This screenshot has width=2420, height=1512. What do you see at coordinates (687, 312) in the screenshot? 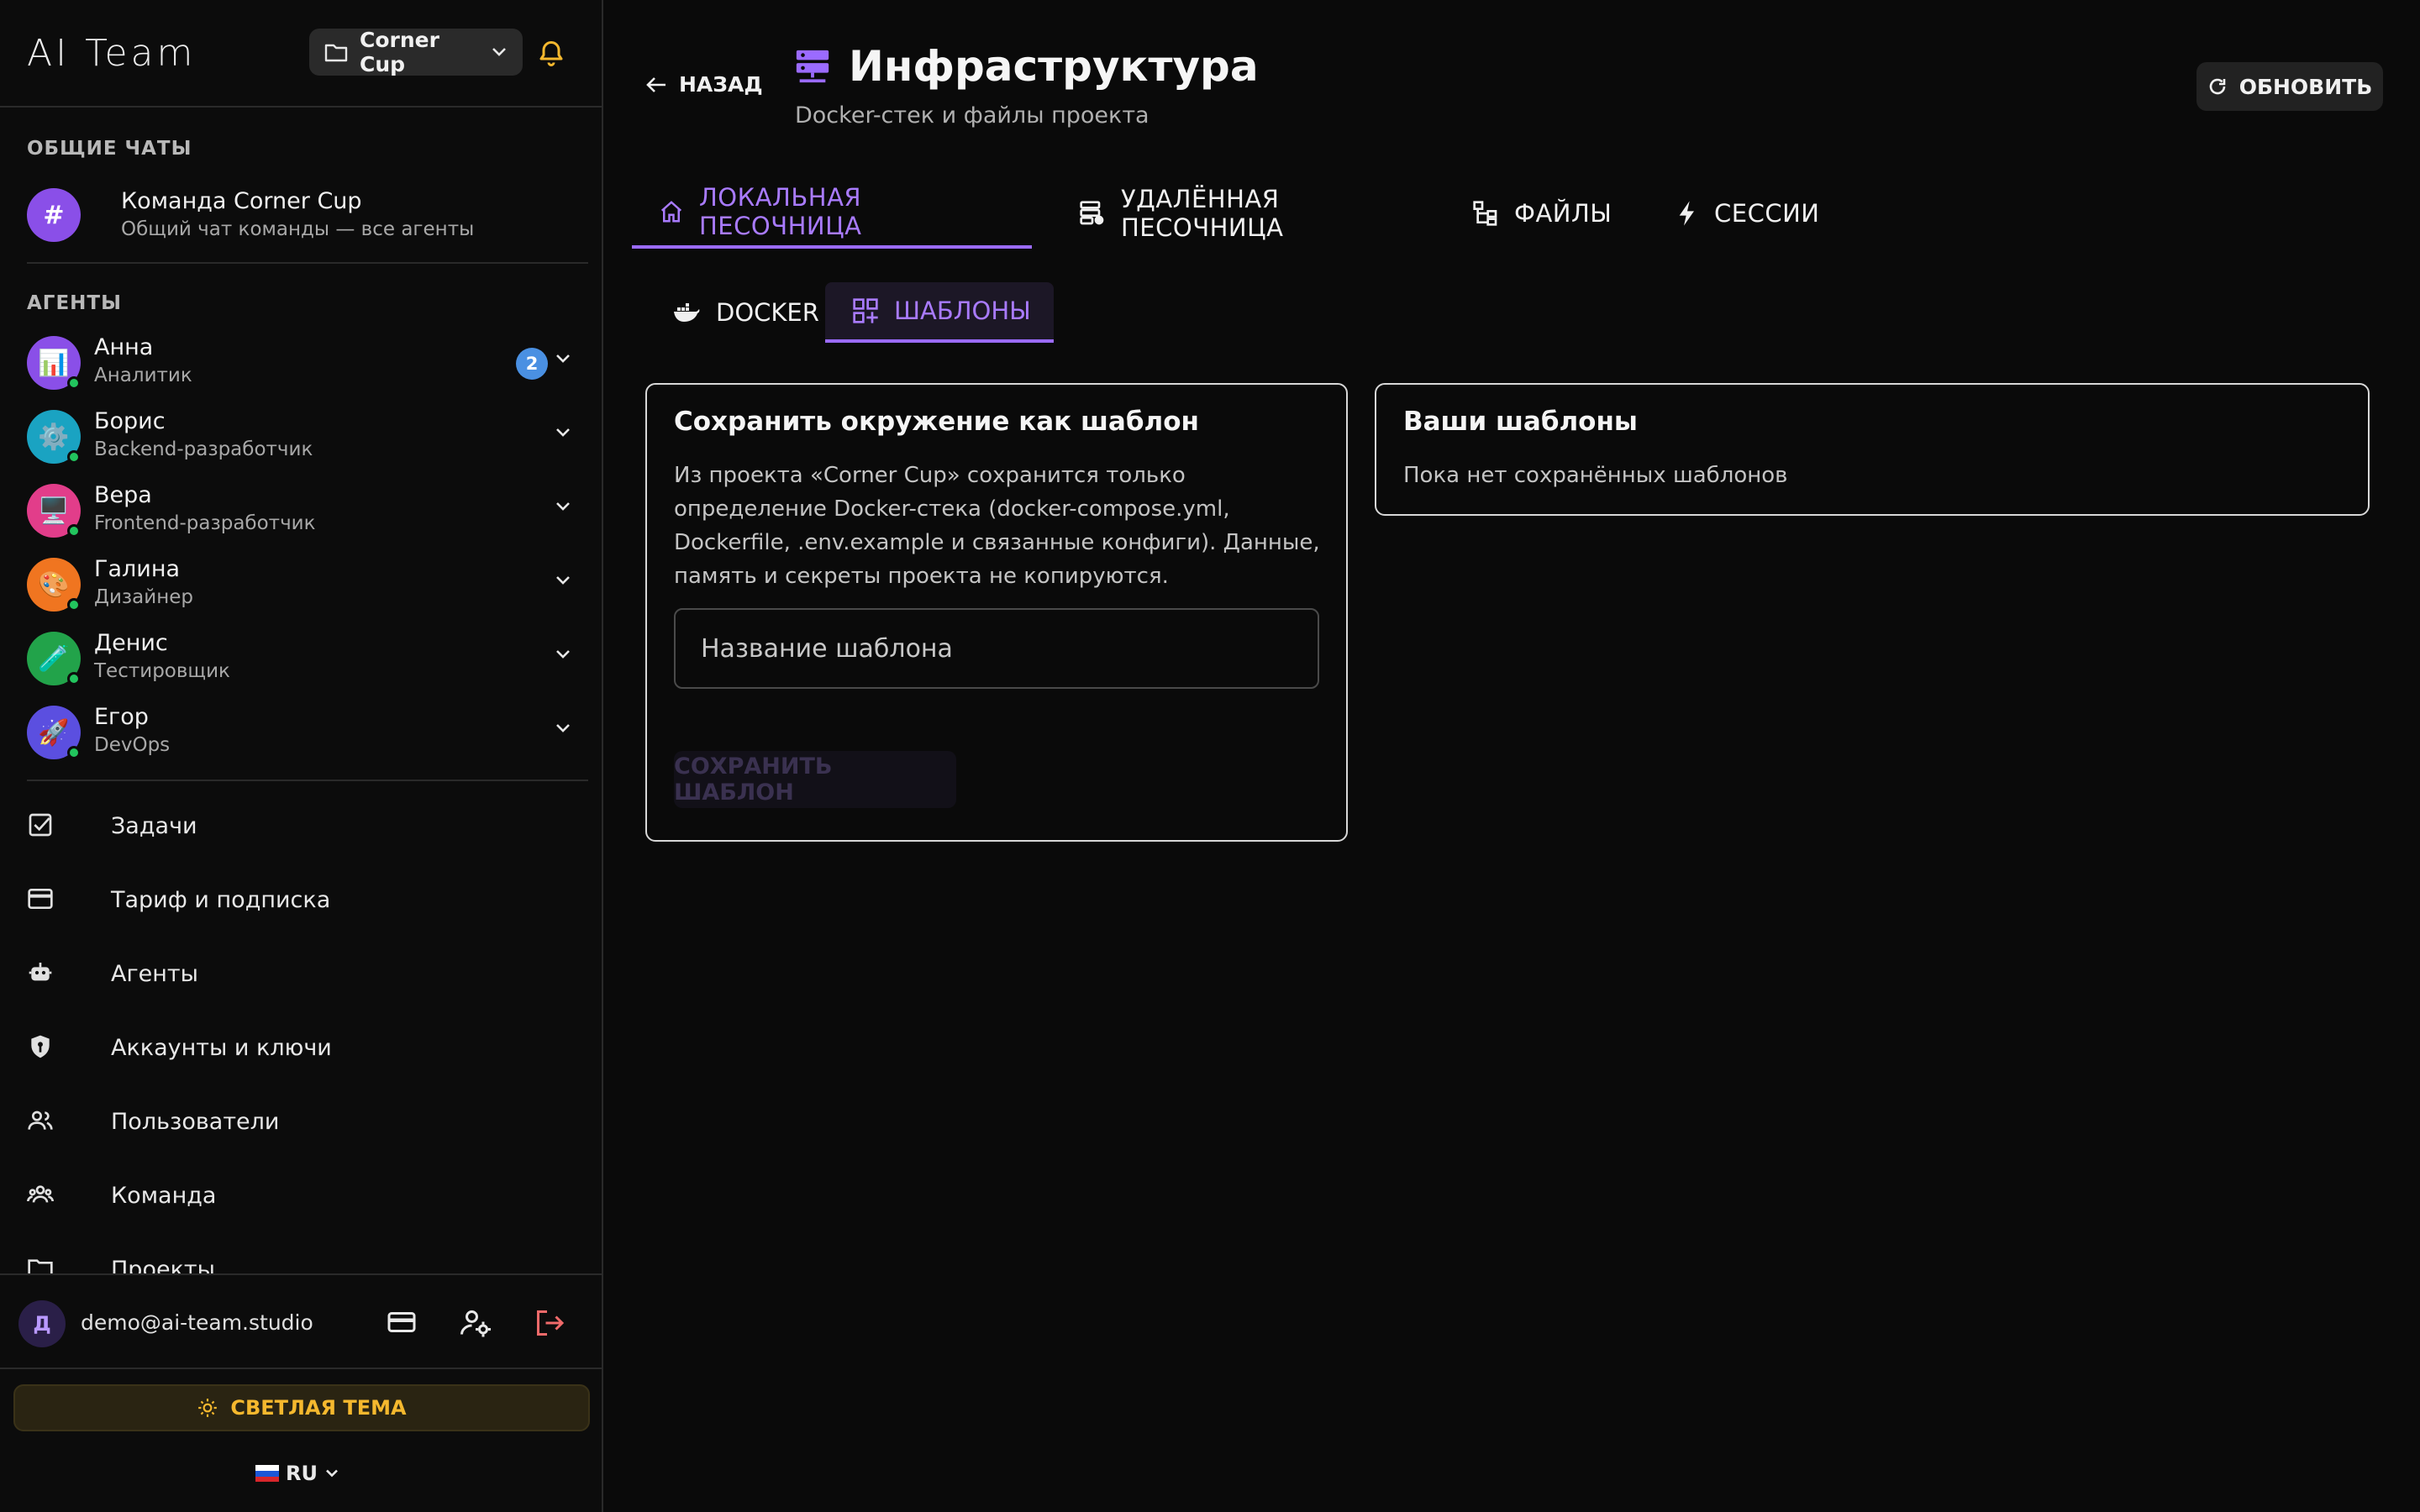
I see `docker-icon` at bounding box center [687, 312].